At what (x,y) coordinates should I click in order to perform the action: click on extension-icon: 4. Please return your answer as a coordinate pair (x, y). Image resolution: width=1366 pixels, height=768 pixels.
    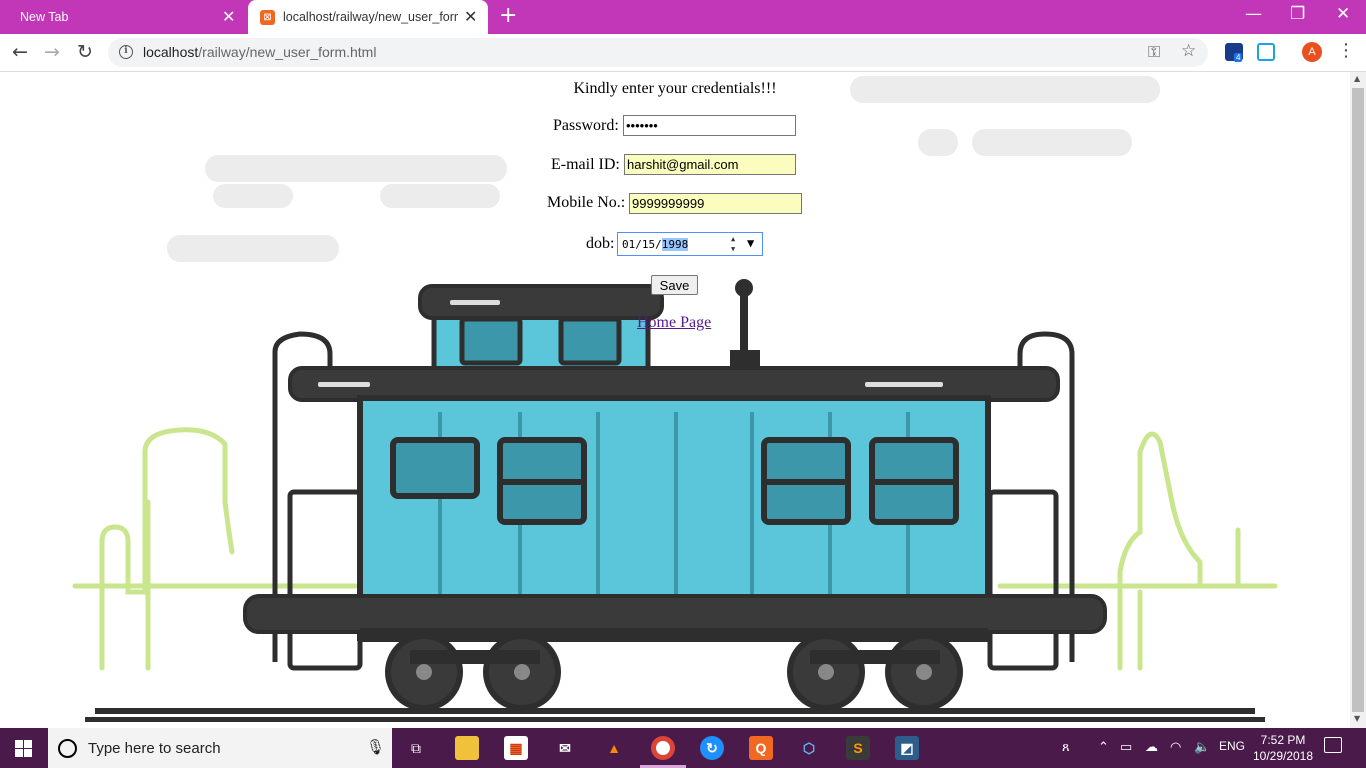
    Looking at the image, I should click on (1234, 52).